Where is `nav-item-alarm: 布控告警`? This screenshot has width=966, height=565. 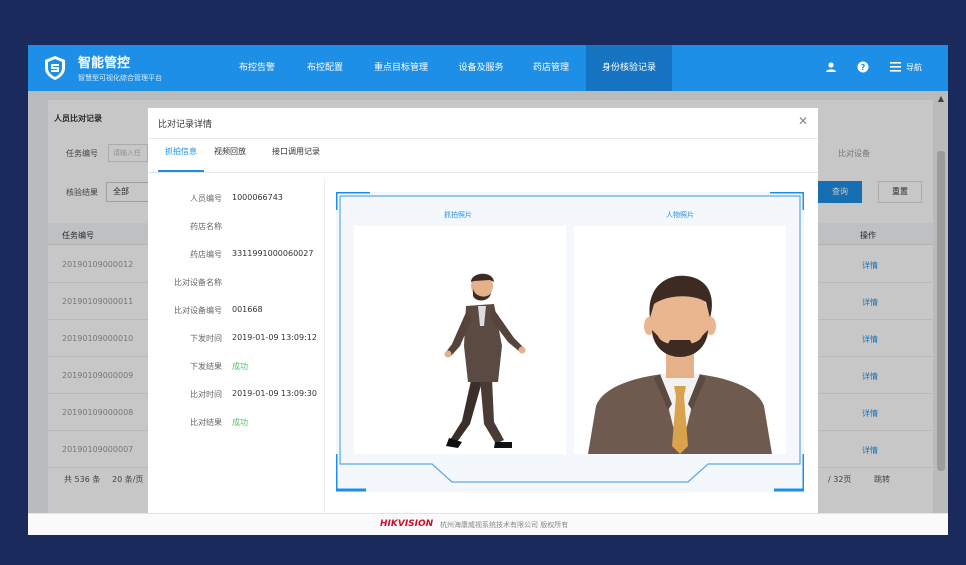 nav-item-alarm: 布控告警 is located at coordinates (257, 68).